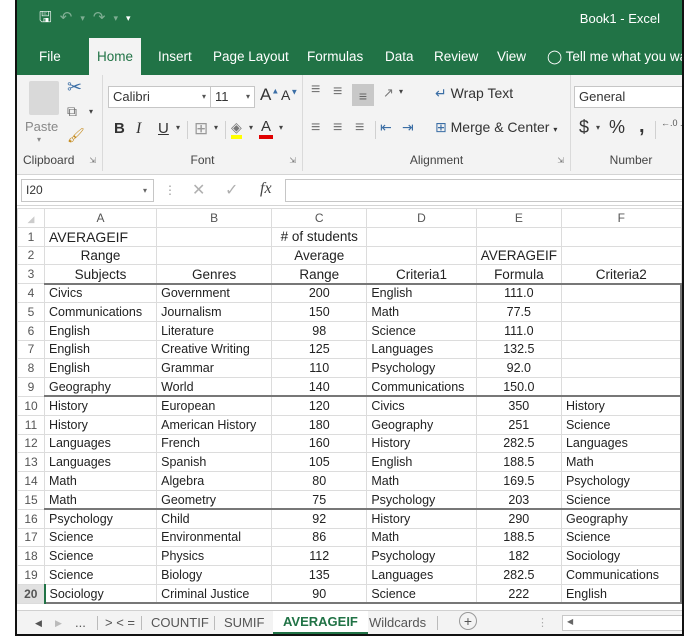  What do you see at coordinates (397, 623) in the screenshot?
I see `sheet-tab-wildcards: Wildcards` at bounding box center [397, 623].